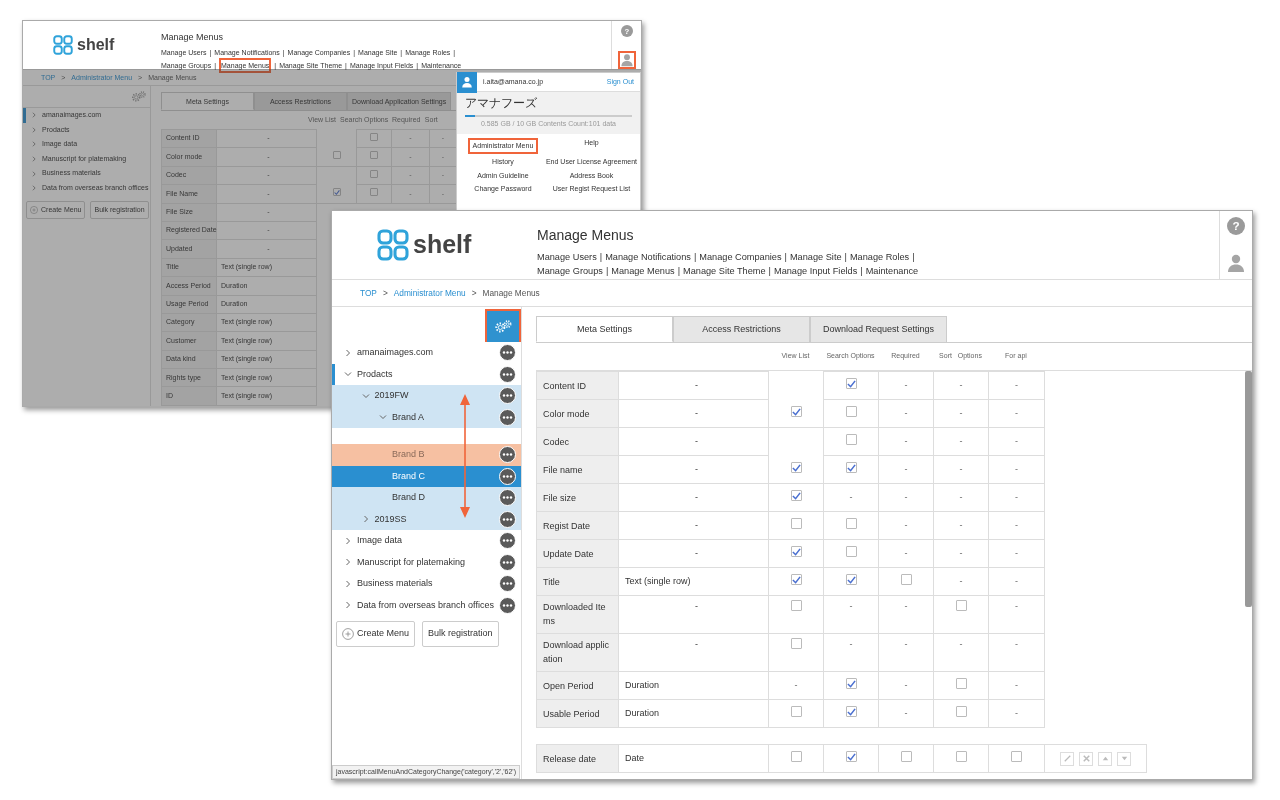 The height and width of the screenshot is (800, 1280). I want to click on tree-item: Prodacts, so click(426, 374).